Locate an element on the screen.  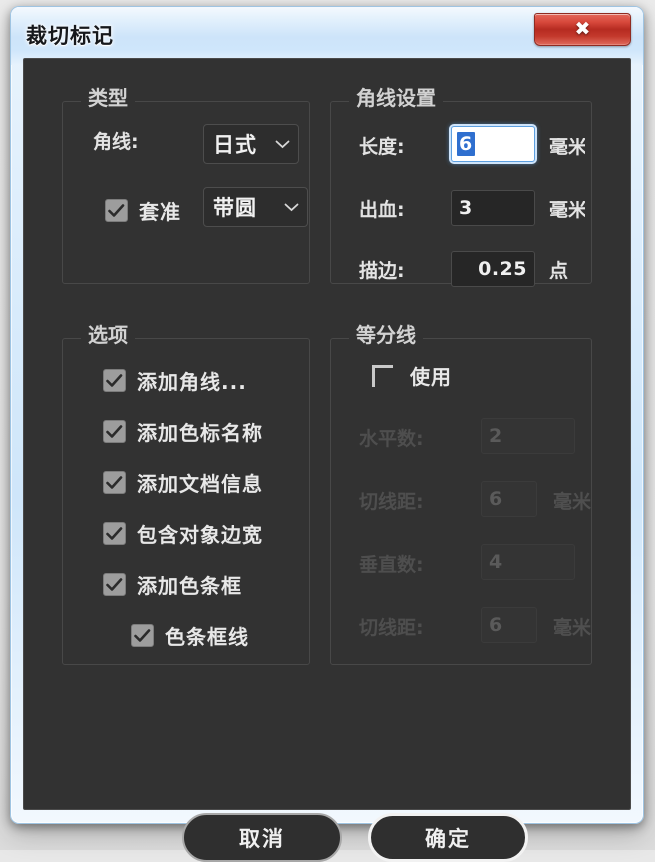
cancel-button: 取消 is located at coordinates (262, 837).